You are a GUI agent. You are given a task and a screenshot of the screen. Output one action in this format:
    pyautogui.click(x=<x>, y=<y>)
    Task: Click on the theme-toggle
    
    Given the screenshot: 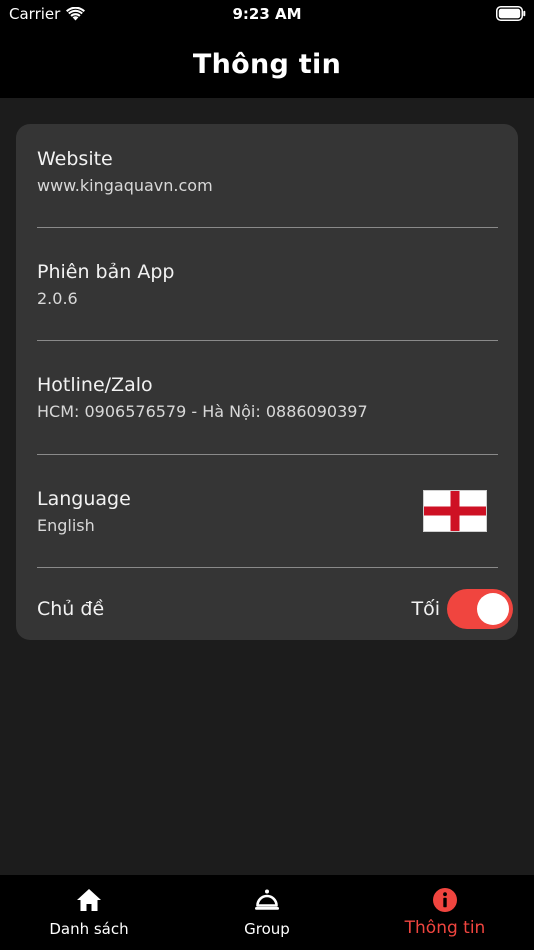 What is the action you would take?
    pyautogui.click(x=480, y=609)
    